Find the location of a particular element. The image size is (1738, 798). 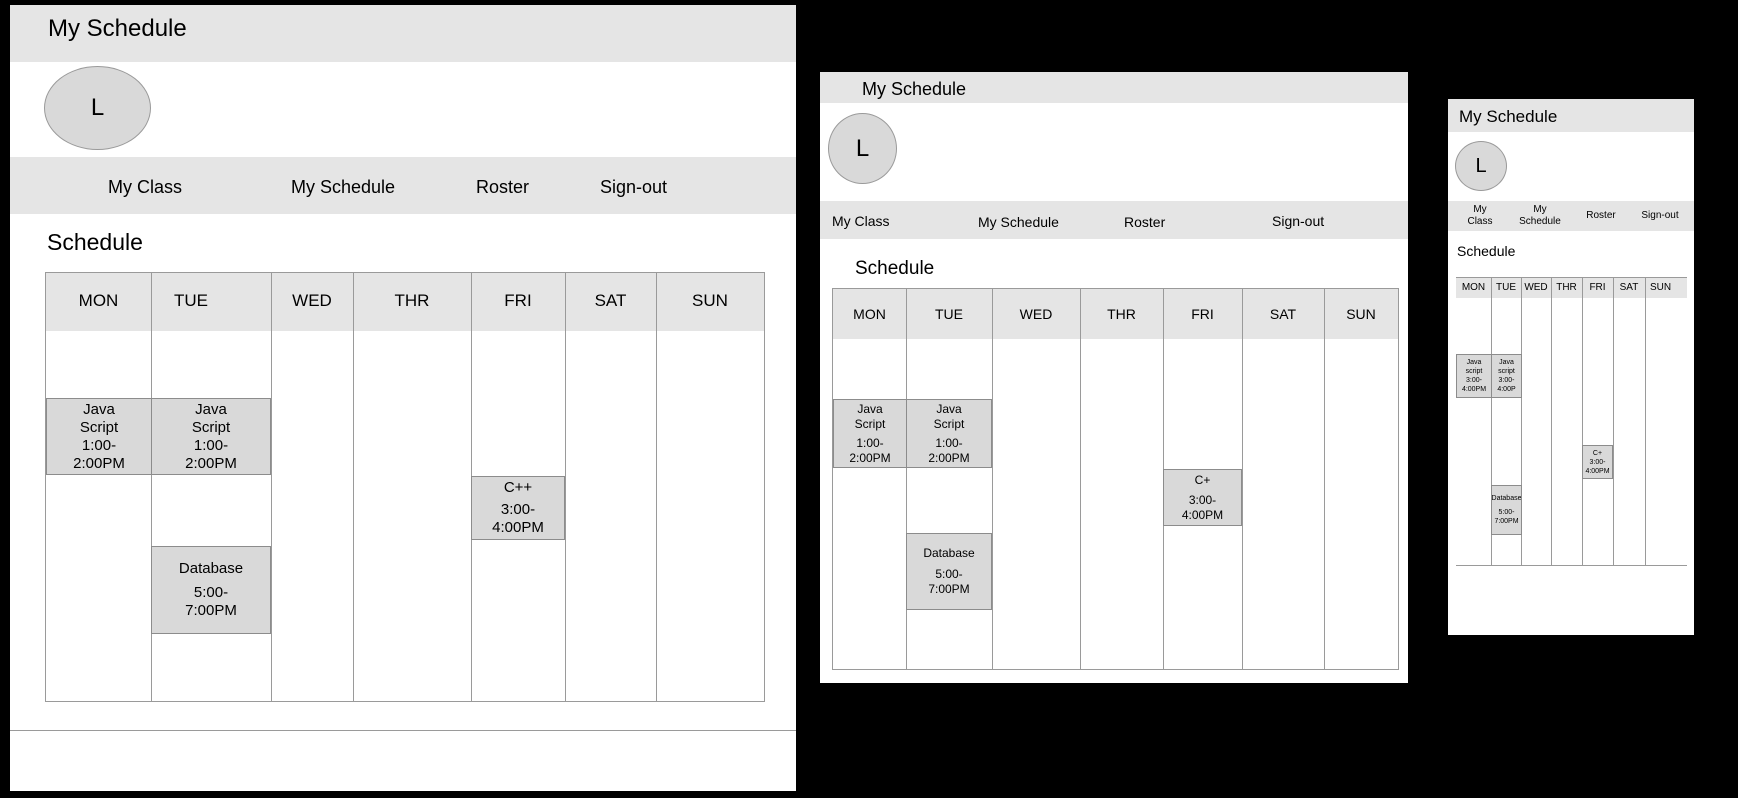

event-line: 4:00P is located at coordinates (1506, 389).